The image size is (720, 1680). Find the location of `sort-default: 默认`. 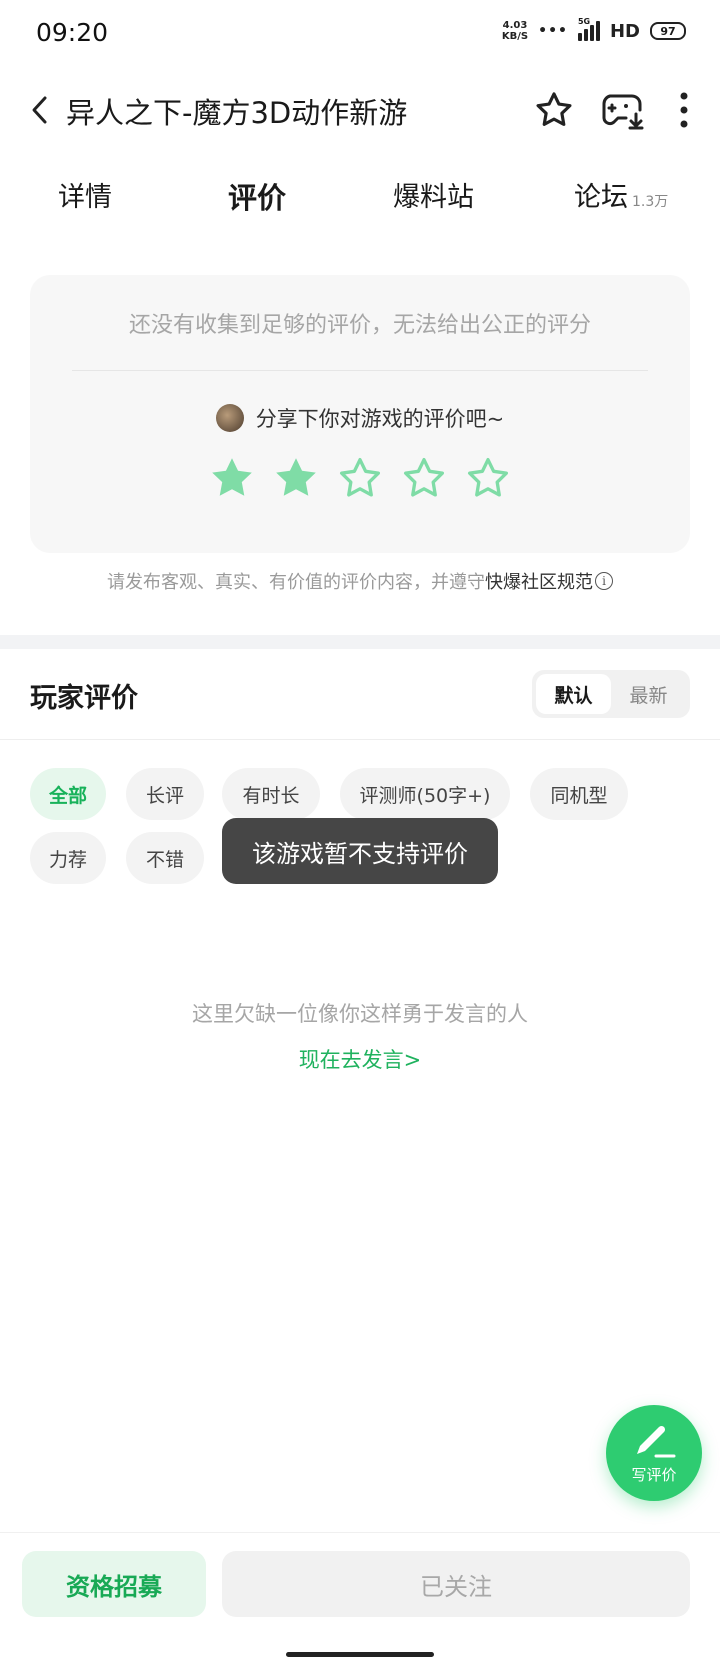

sort-default: 默认 is located at coordinates (573, 694).